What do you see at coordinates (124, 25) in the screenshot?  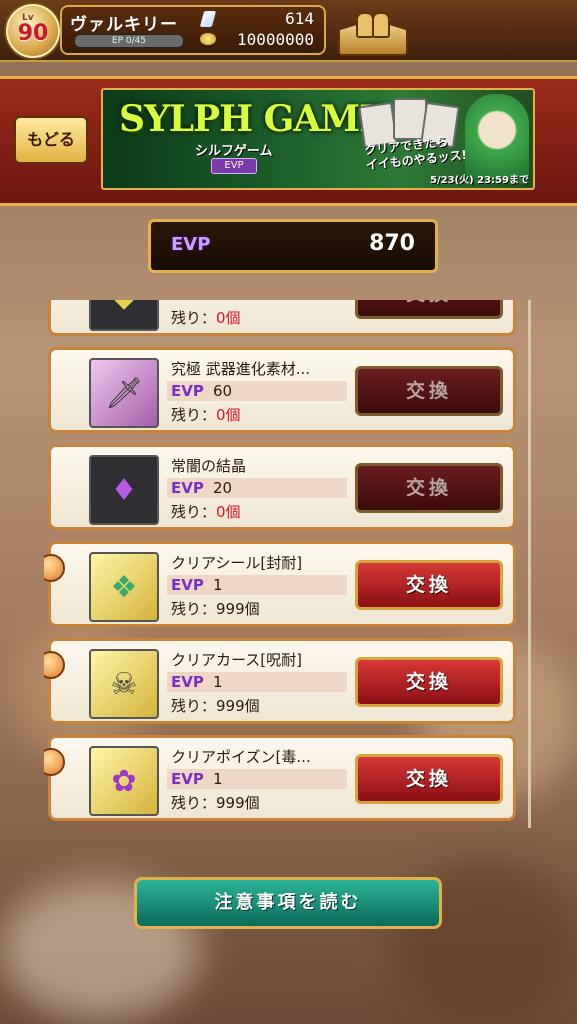 I see `player-name: ヴァルキリー` at bounding box center [124, 25].